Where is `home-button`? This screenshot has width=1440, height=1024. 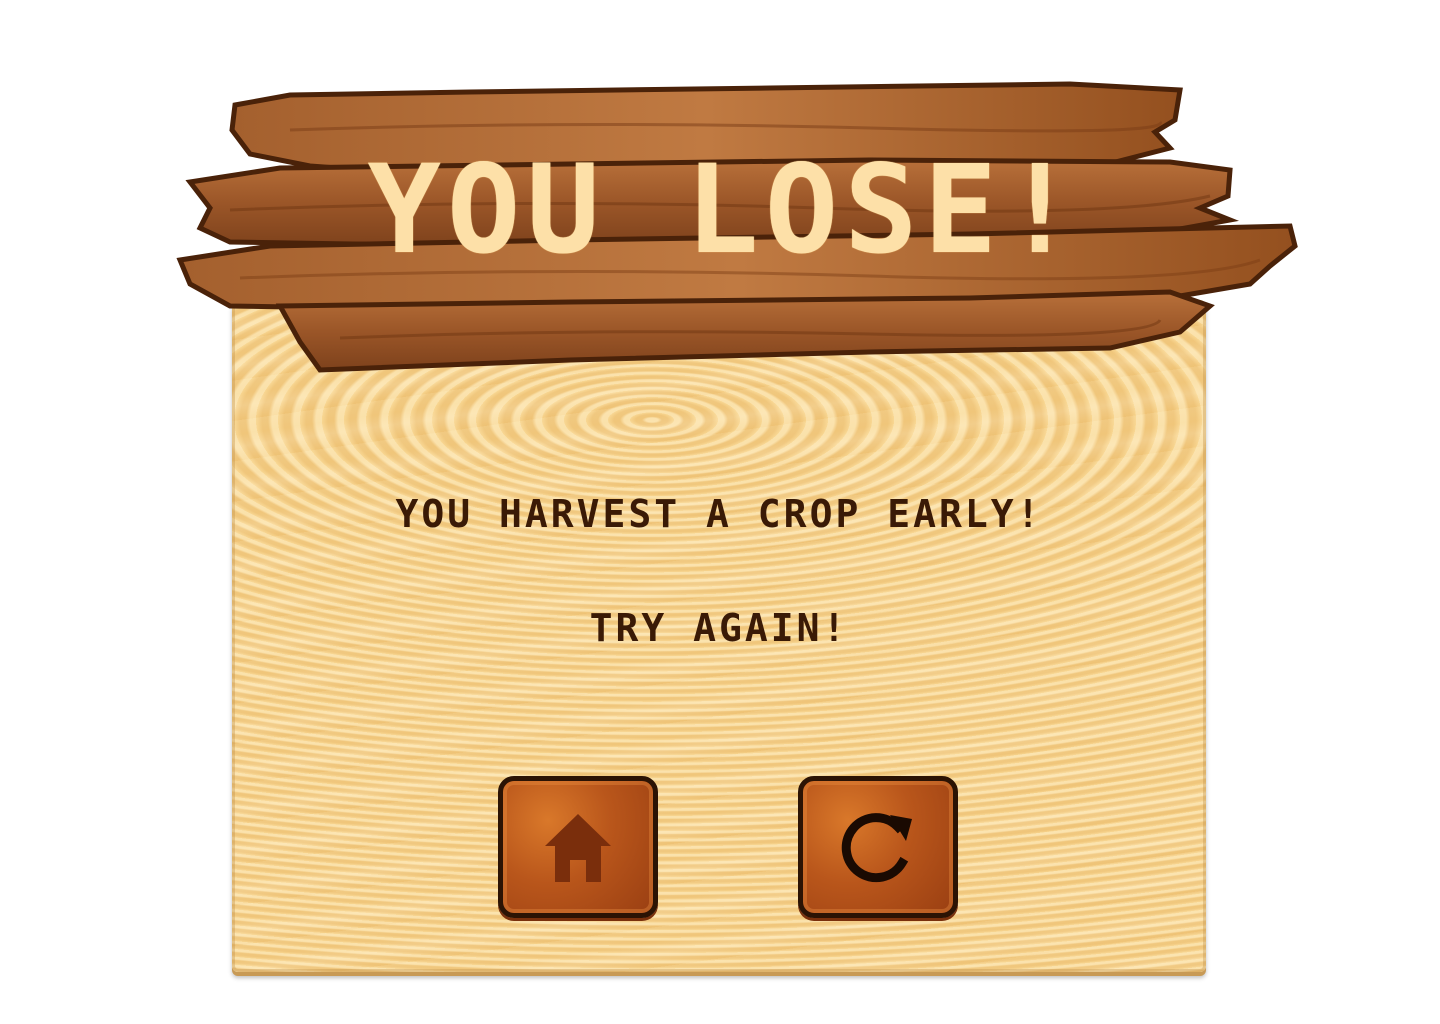
home-button is located at coordinates (578, 847).